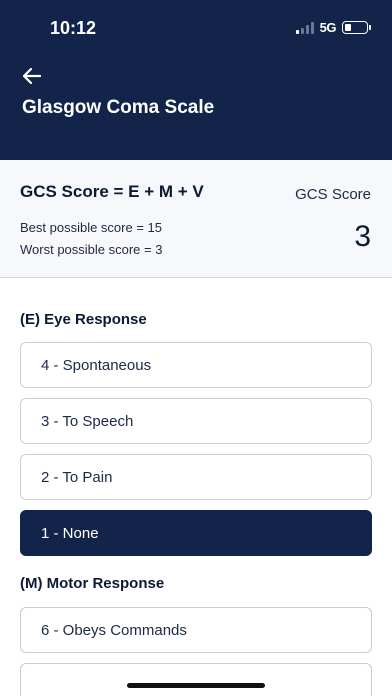  Describe the element at coordinates (73, 28) in the screenshot. I see `status-time: 10:12` at that location.